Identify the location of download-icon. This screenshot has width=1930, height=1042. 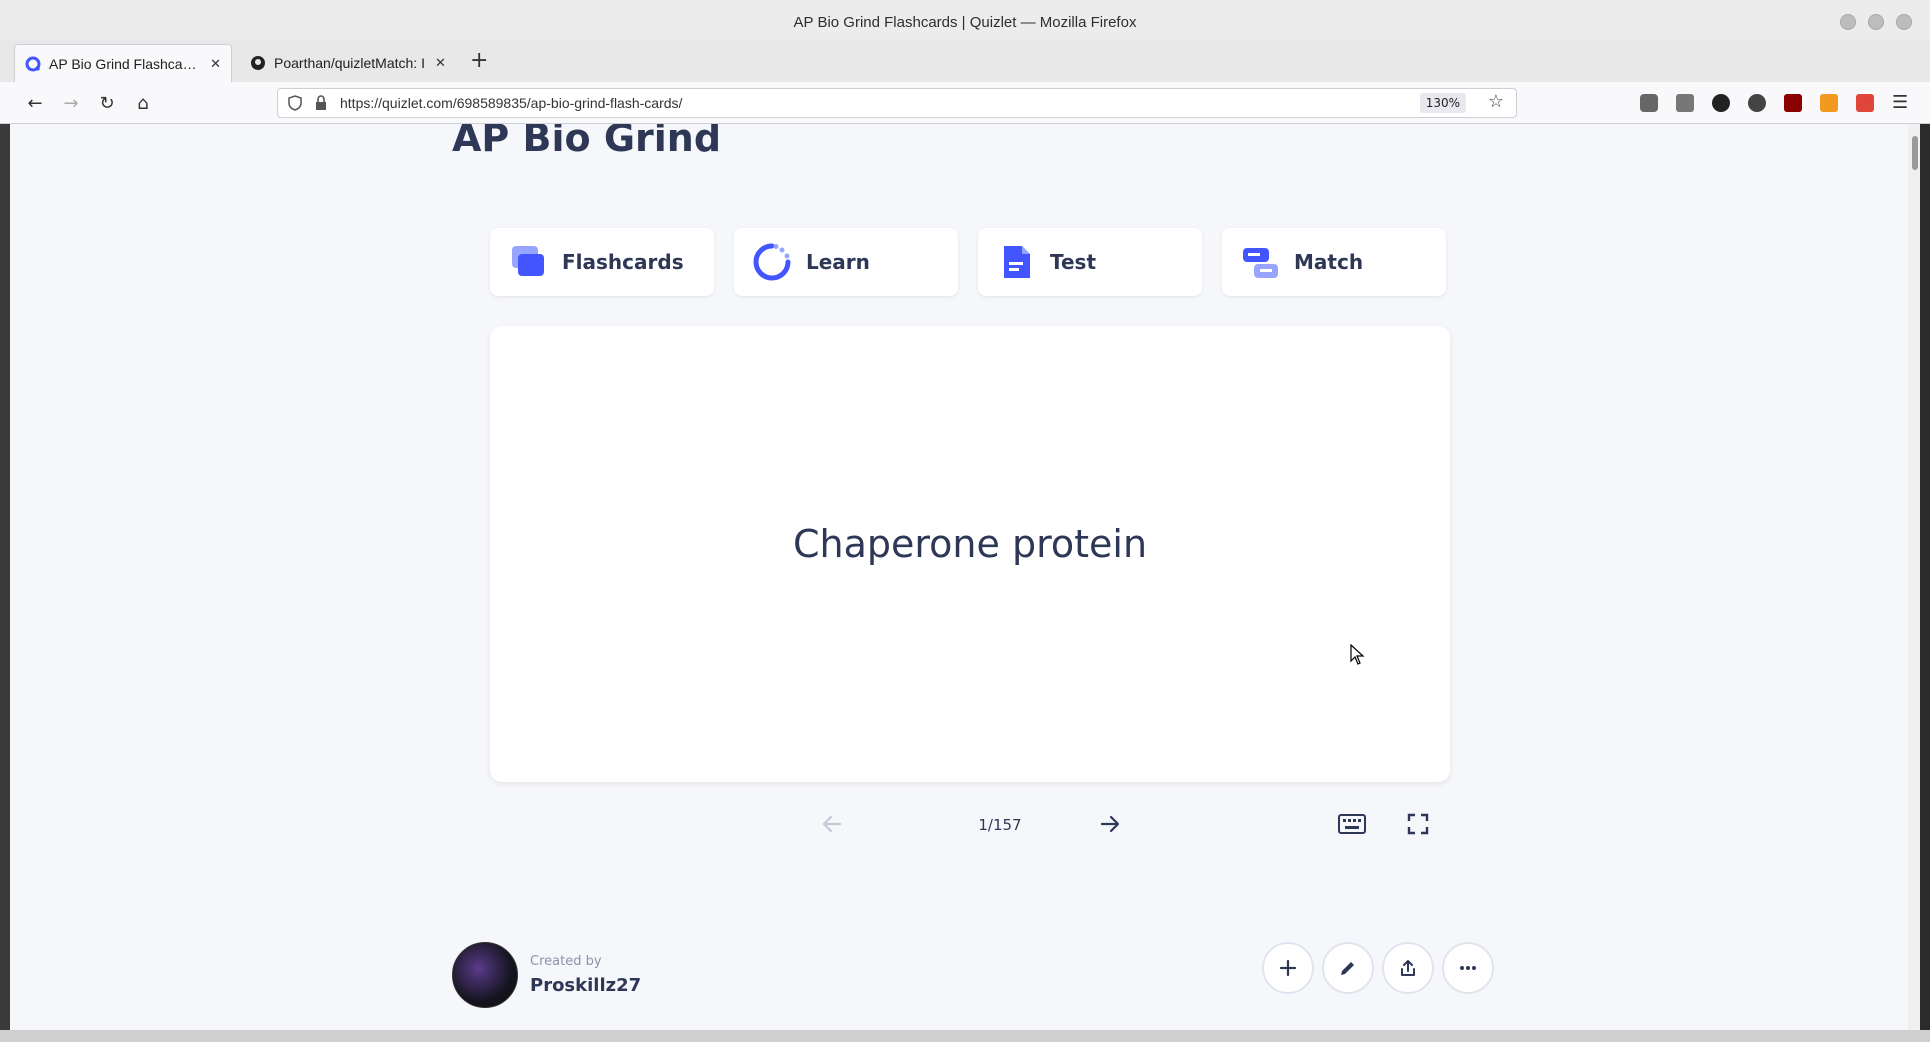
(1685, 103).